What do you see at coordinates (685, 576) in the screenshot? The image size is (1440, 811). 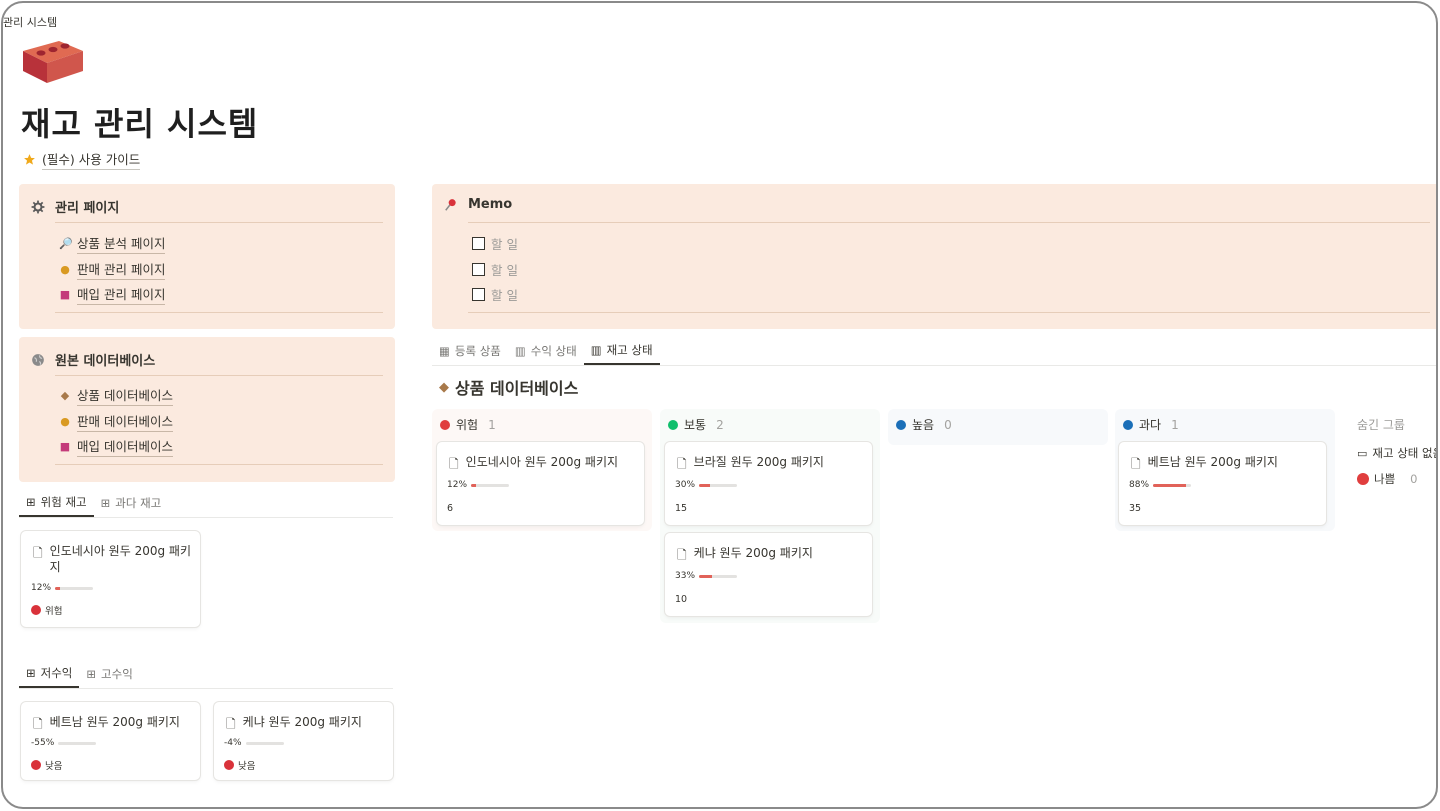 I see `card-percent: 33%` at bounding box center [685, 576].